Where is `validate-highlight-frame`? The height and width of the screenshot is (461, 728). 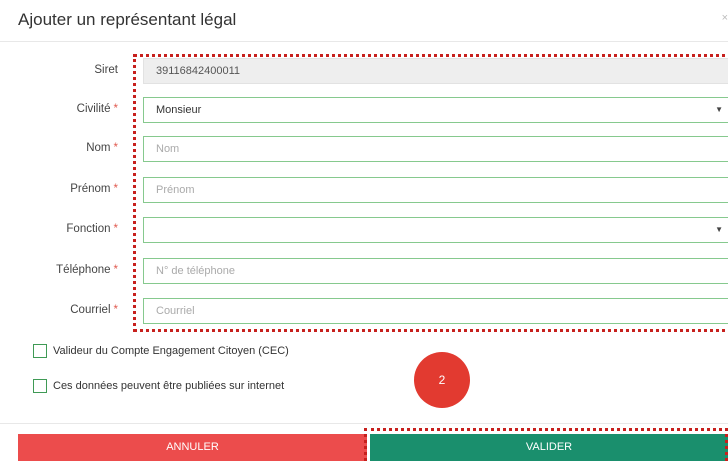
validate-highlight-frame is located at coordinates (546, 444).